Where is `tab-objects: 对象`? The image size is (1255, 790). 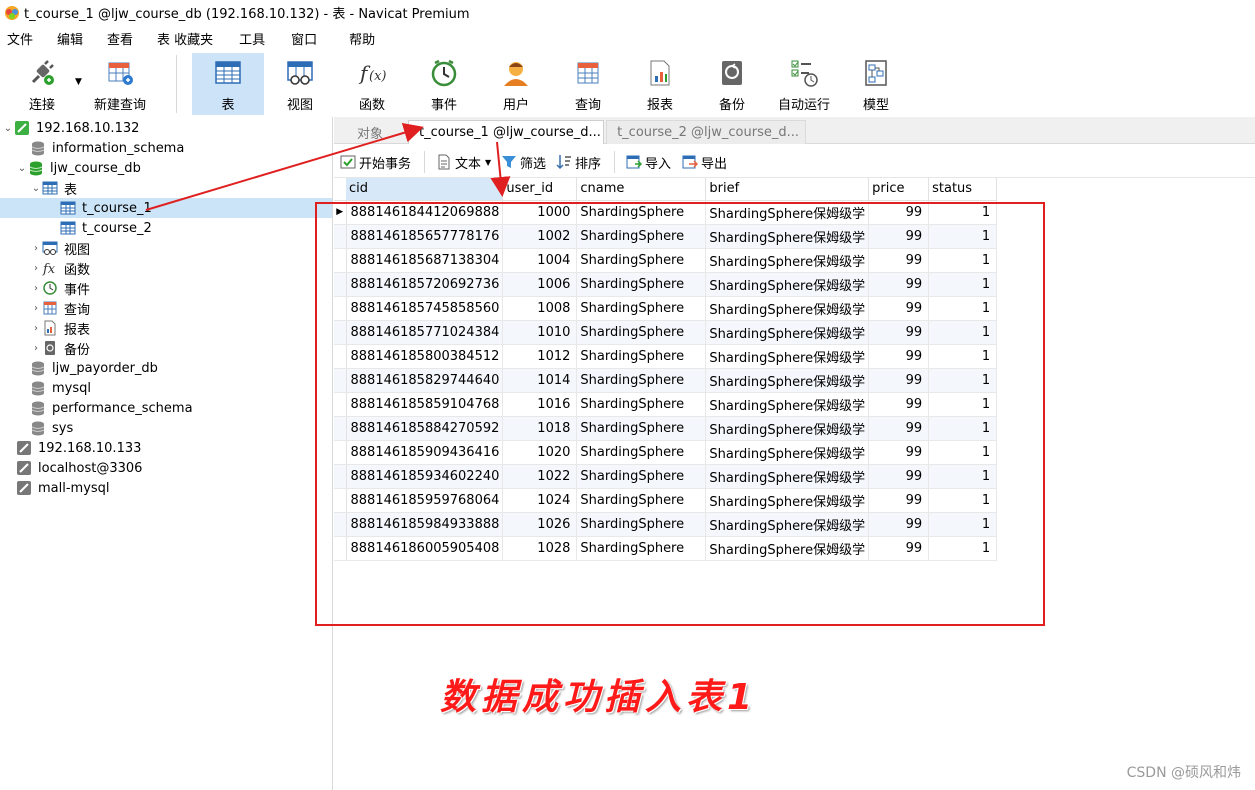 tab-objects: 对象 is located at coordinates (370, 132).